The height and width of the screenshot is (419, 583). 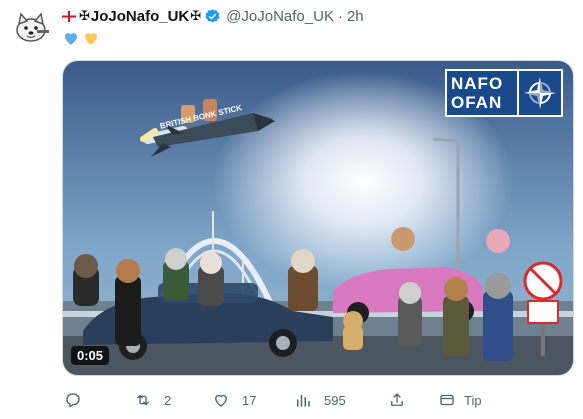 What do you see at coordinates (81, 38) in the screenshot?
I see `tweet-text` at bounding box center [81, 38].